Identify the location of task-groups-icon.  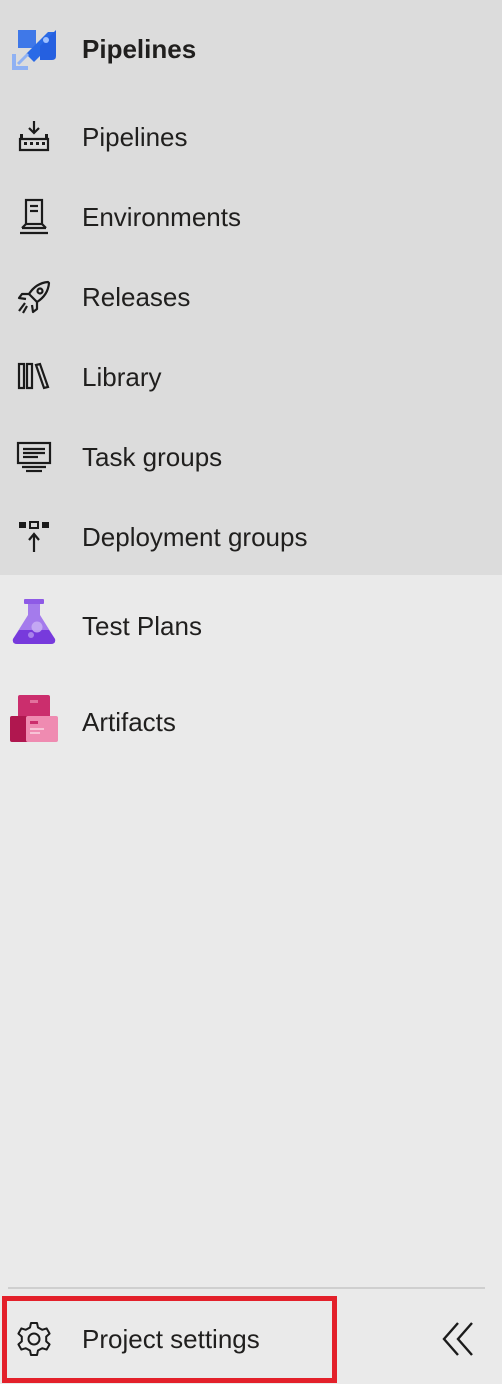
(34, 457).